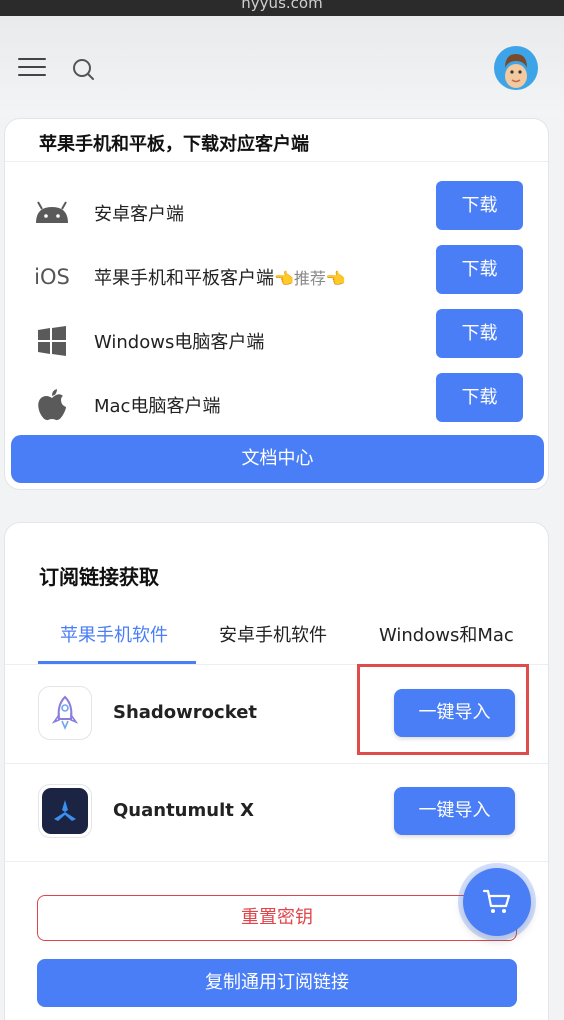 The image size is (564, 1020). Describe the element at coordinates (282, 66) in the screenshot. I see `top-navigation-bar` at that location.